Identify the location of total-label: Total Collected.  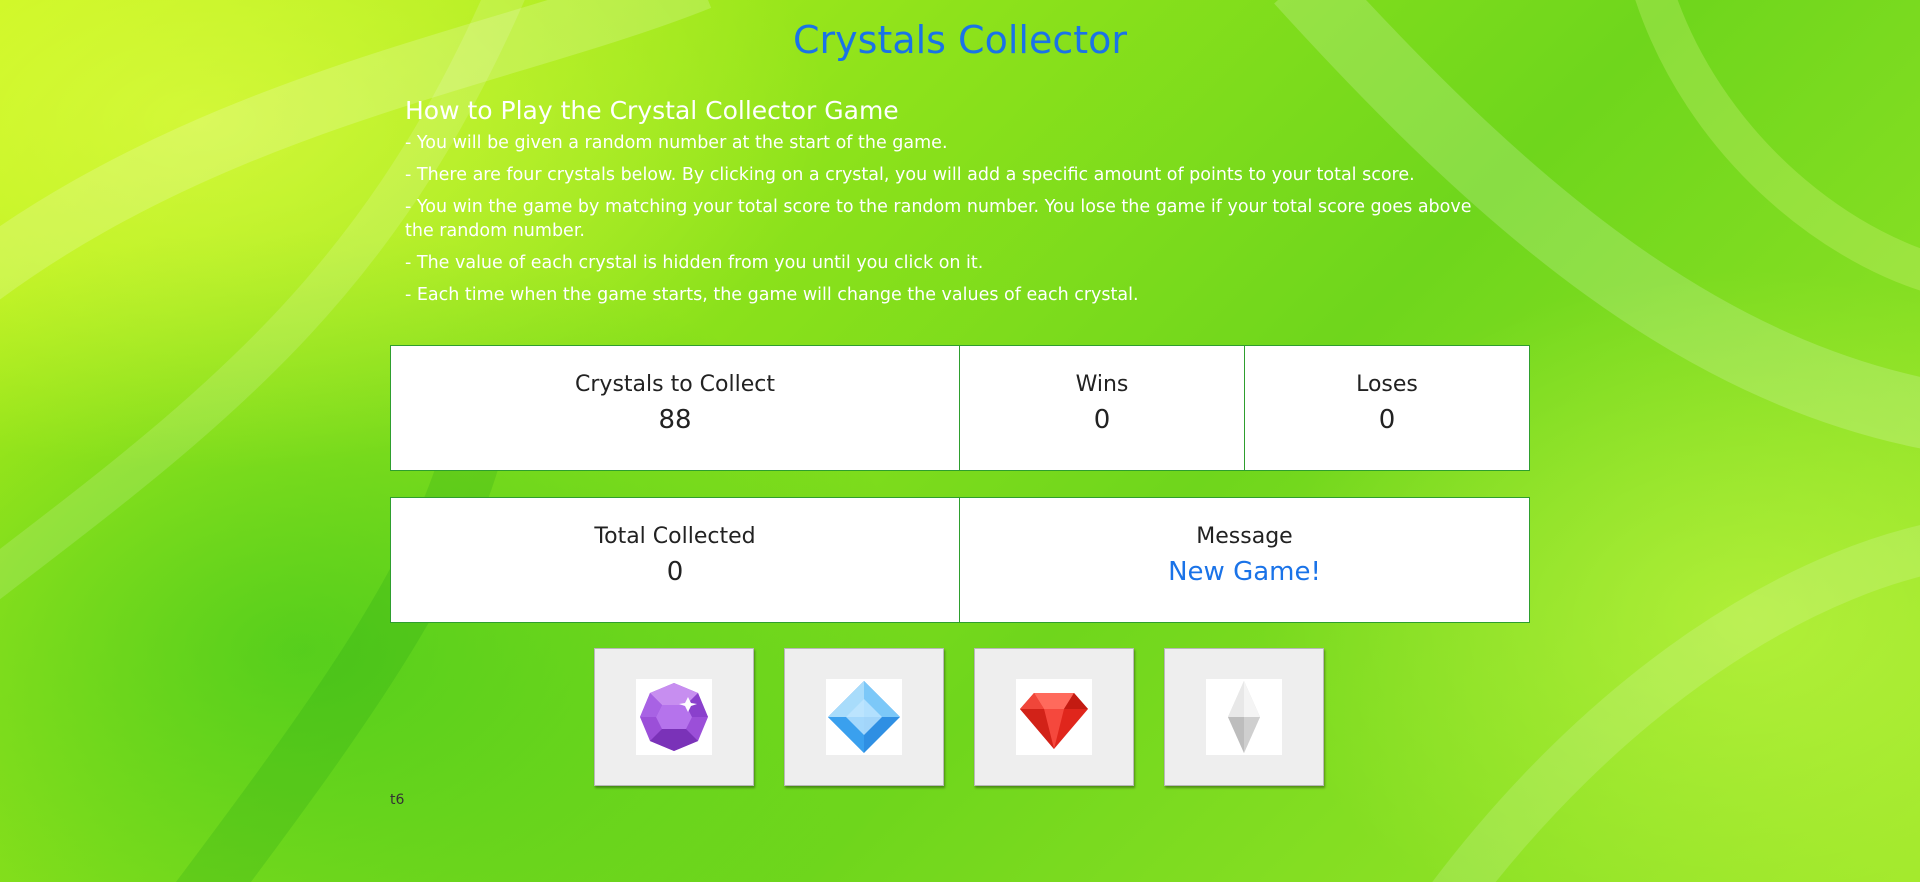
(675, 536).